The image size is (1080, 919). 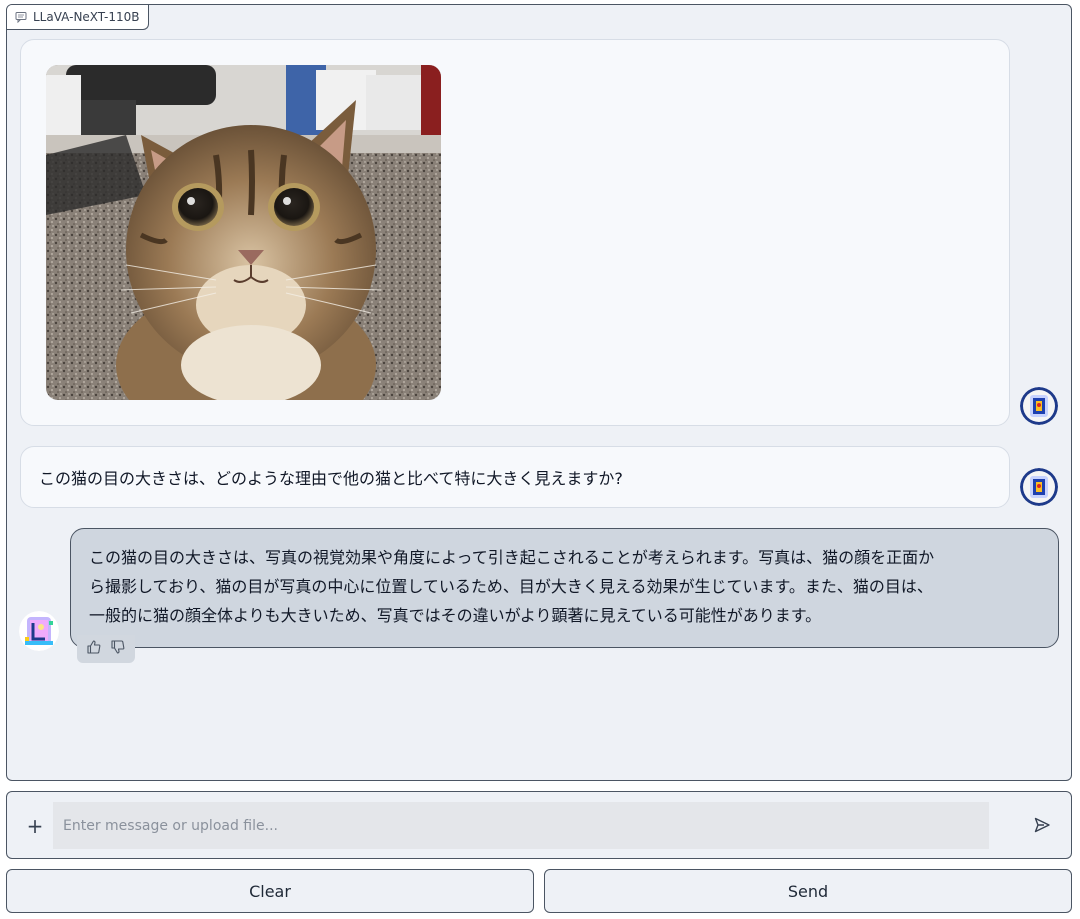 I want to click on thumbs-up-icon, so click(x=94, y=649).